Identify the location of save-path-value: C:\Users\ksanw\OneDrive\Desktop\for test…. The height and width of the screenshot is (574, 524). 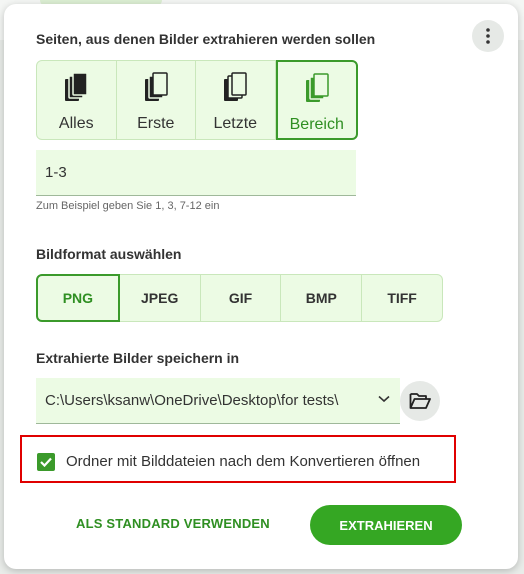
(192, 400).